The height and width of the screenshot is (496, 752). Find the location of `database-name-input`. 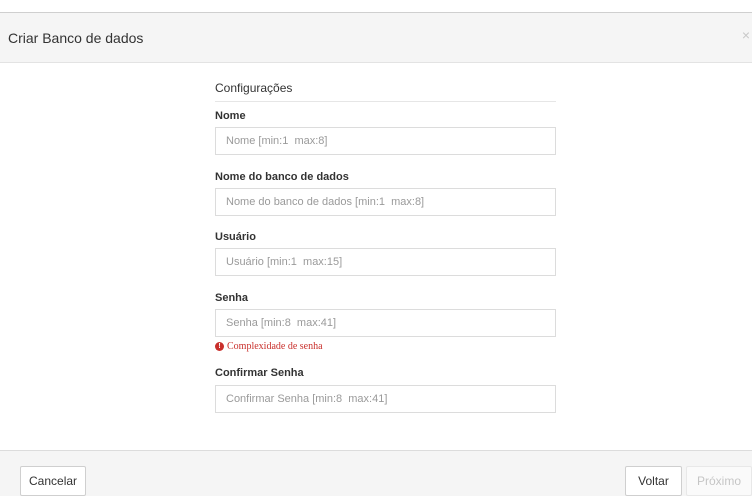

database-name-input is located at coordinates (385, 202).